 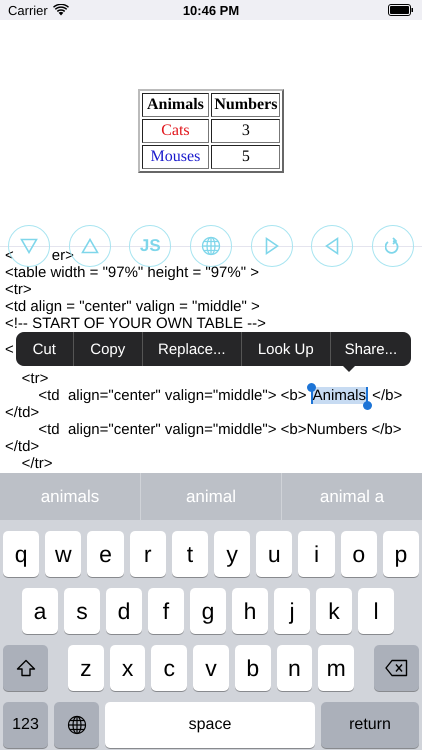 I want to click on refresh-icon, so click(x=392, y=246).